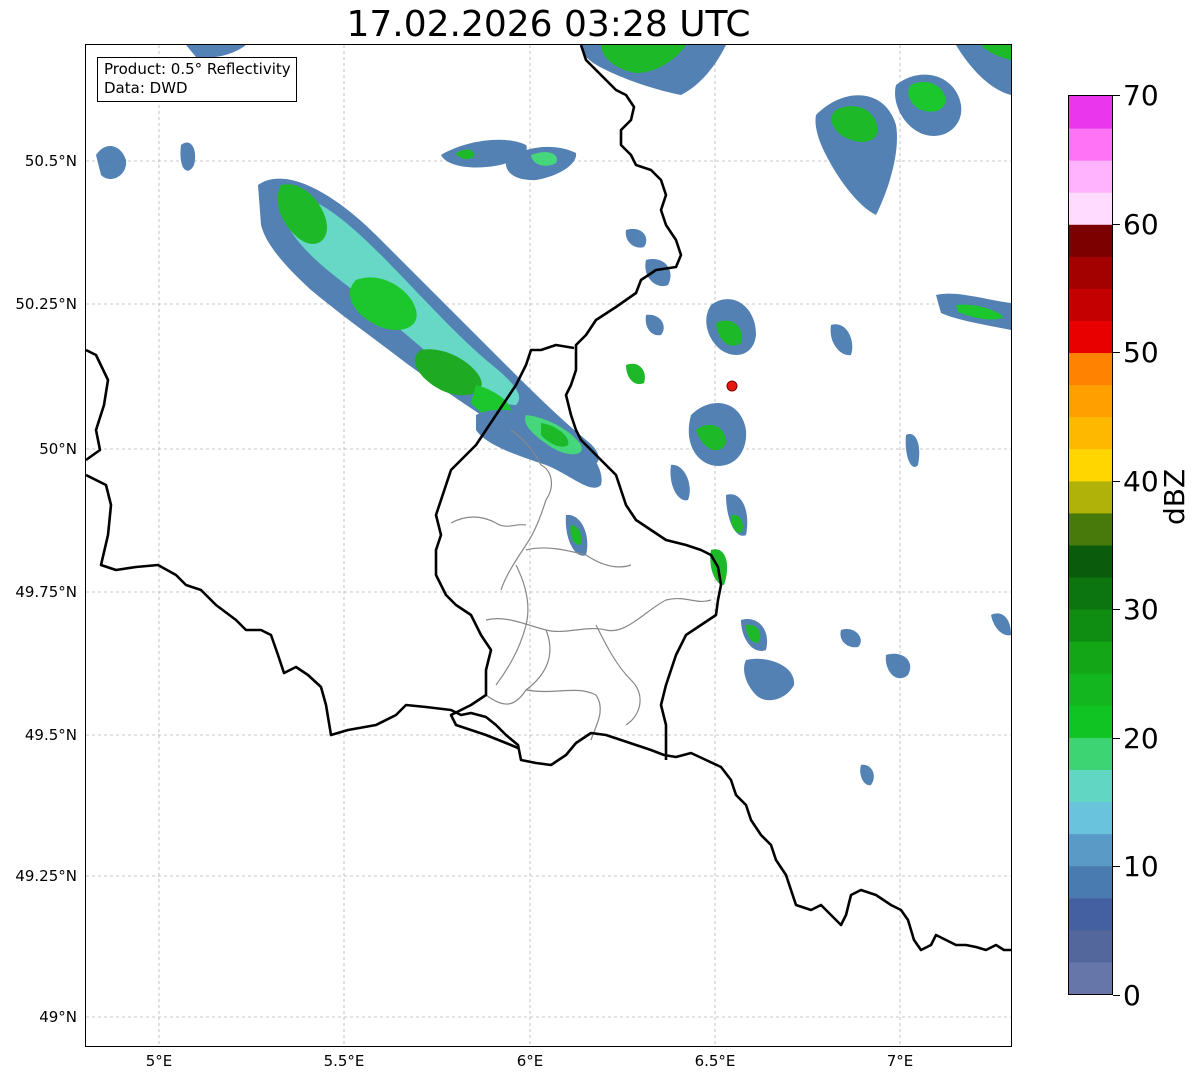  I want to click on lat-label: 49.75°N, so click(46, 592).